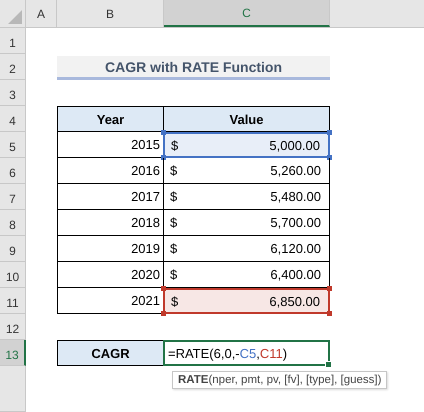  What do you see at coordinates (295, 170) in the screenshot?
I see `amount-text: 5,260.00` at bounding box center [295, 170].